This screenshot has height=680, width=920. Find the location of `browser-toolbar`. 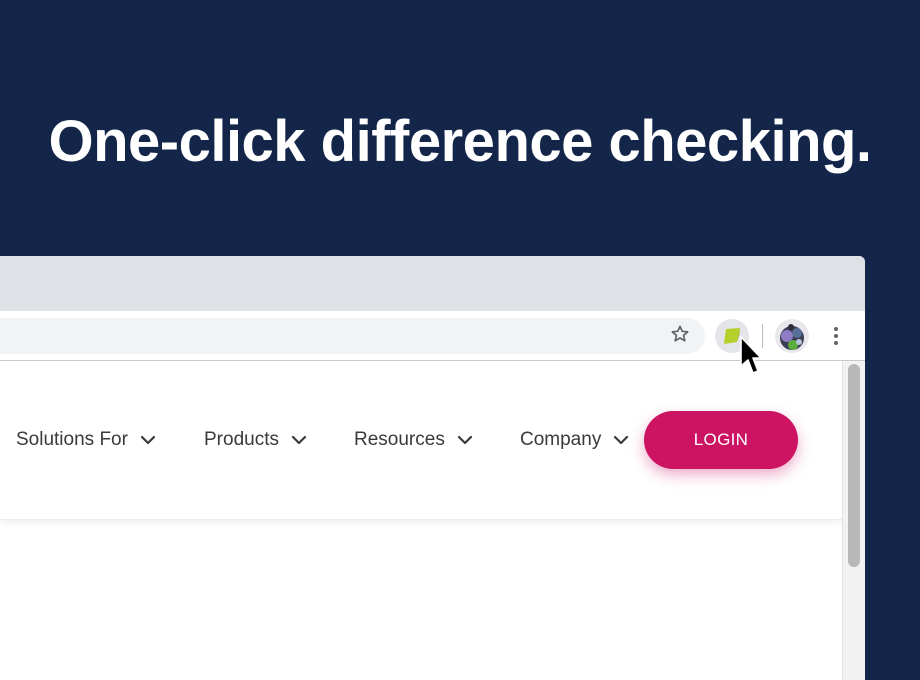

browser-toolbar is located at coordinates (432, 336).